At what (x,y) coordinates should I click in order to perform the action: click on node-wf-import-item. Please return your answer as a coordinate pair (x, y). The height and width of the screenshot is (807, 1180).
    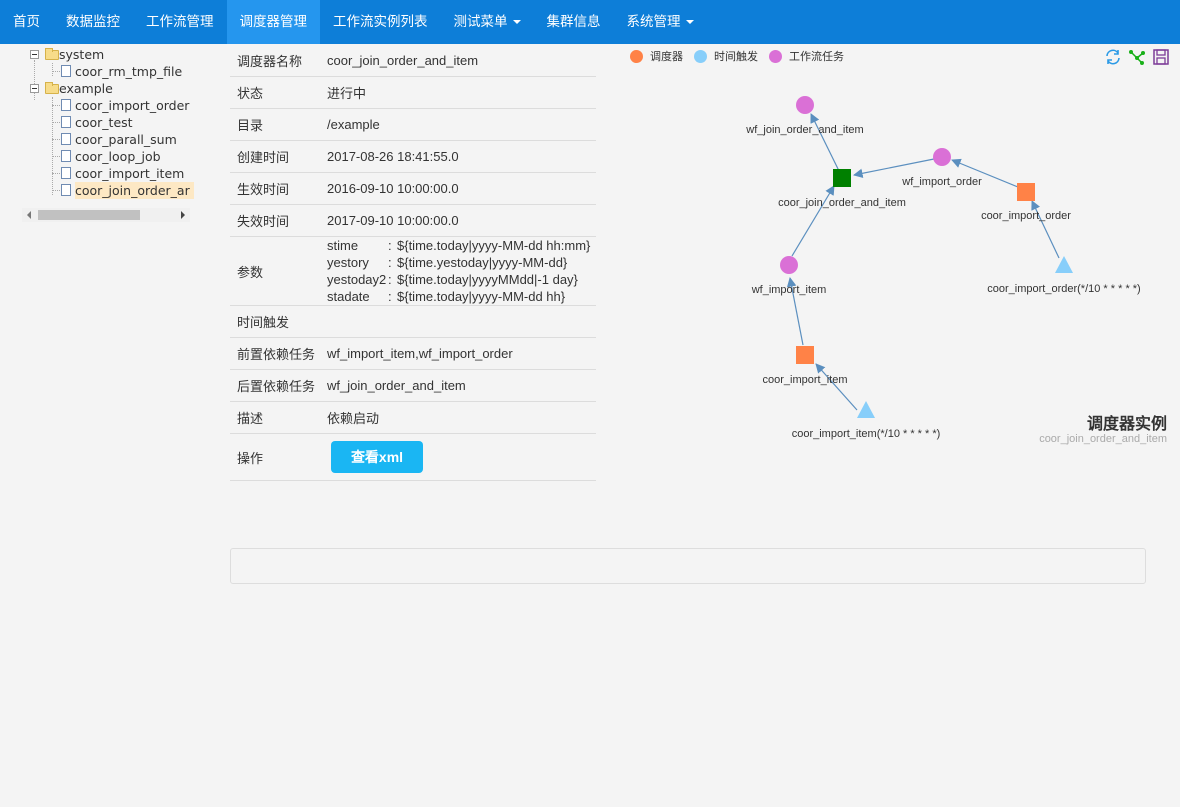
    Looking at the image, I should click on (789, 265).